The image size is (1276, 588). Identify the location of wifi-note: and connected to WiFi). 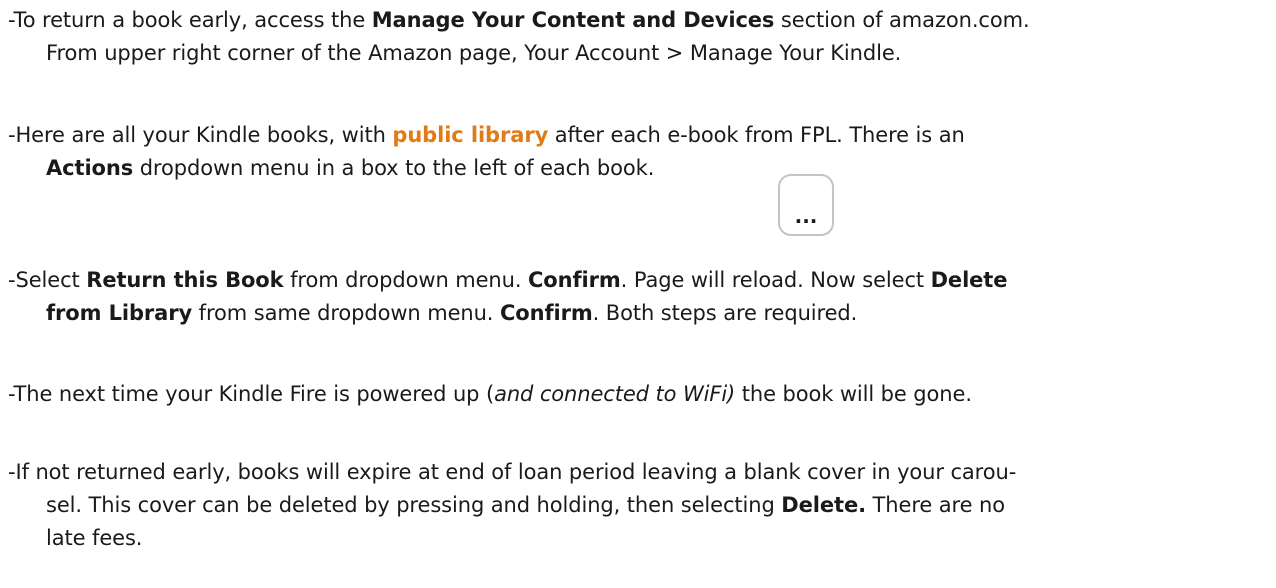
(615, 394).